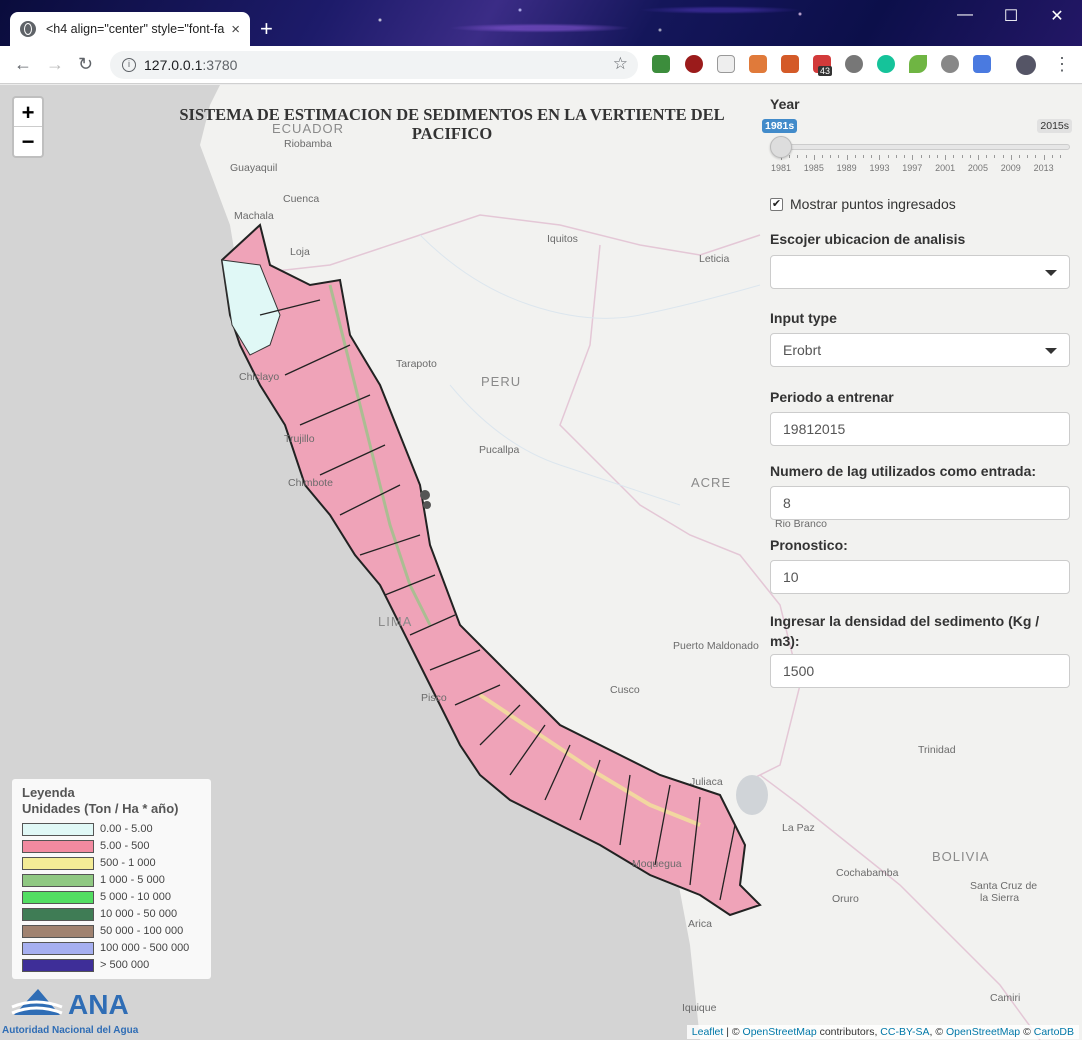 The image size is (1082, 1040). I want to click on legend-item: > 500 000, so click(111, 965).